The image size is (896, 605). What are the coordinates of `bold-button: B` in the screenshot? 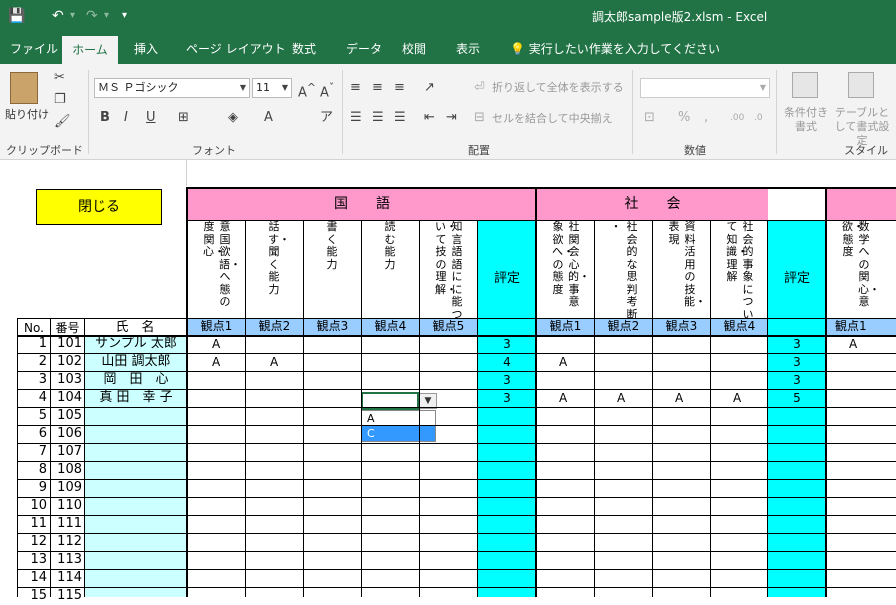 It's located at (105, 118).